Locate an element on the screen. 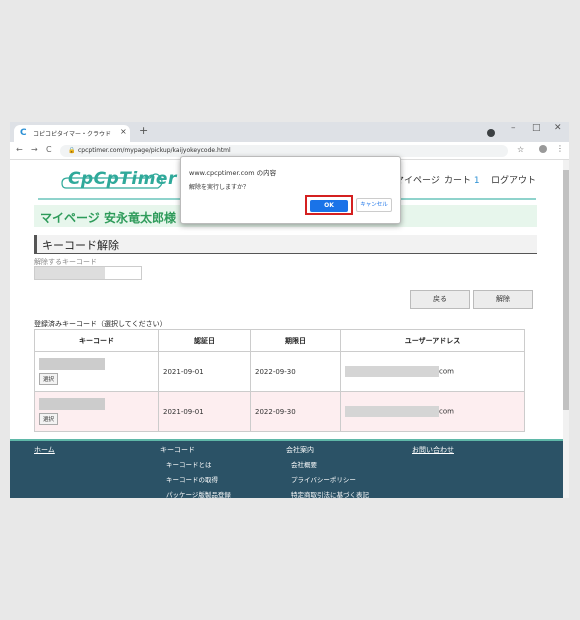  column-header-auth-date: 認証日 is located at coordinates (204, 340).